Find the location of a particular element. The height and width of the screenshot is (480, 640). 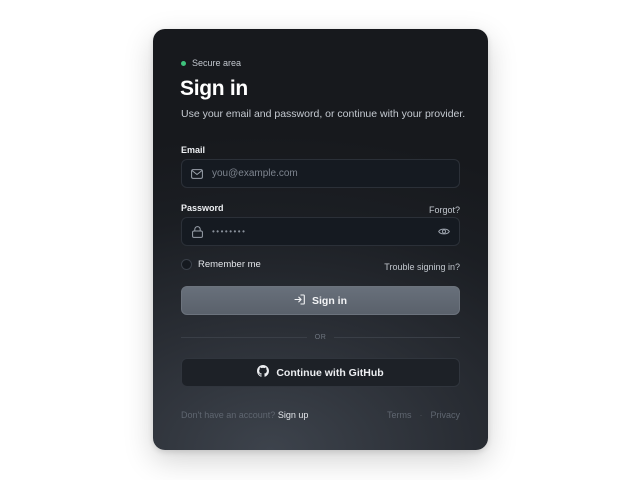

remember-me-checkbox: Remember me is located at coordinates (221, 264).